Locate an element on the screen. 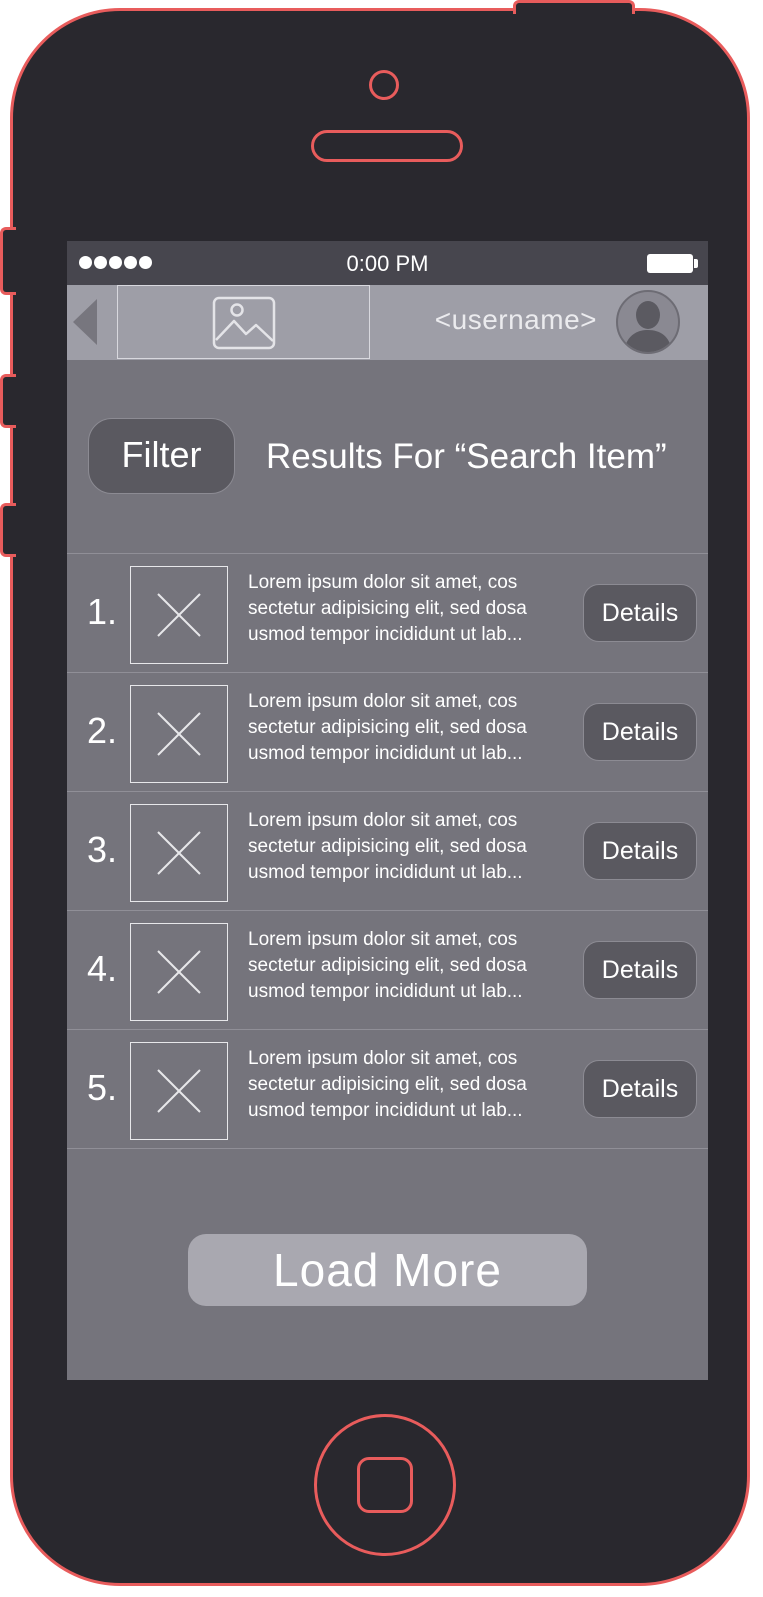  back-arrow-icon is located at coordinates (85, 322).